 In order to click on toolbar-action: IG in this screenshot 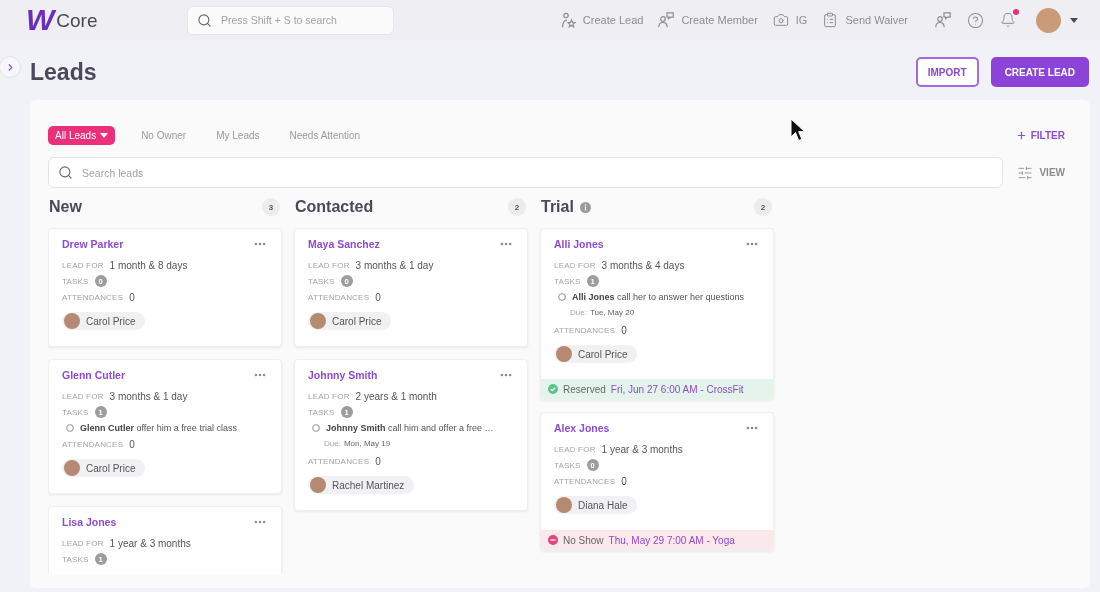, I will do `click(790, 20)`.